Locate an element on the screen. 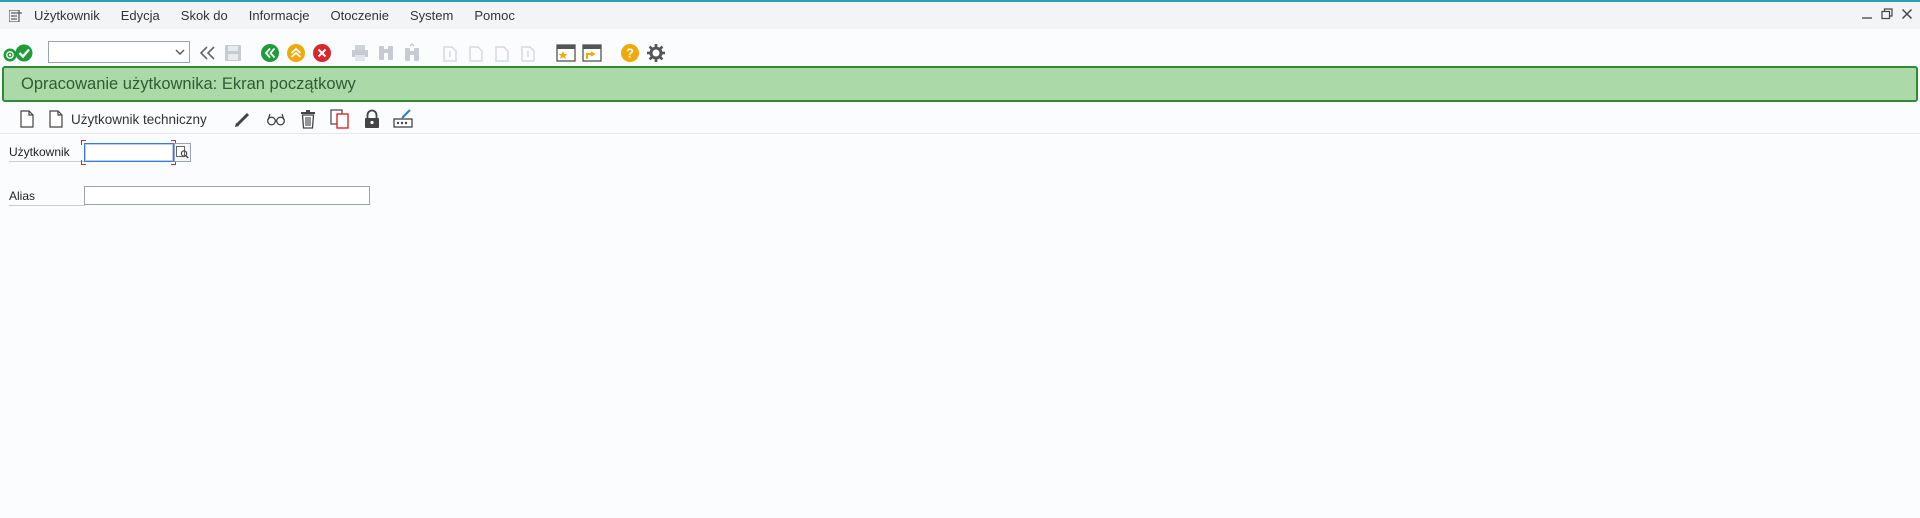 Image resolution: width=1920 pixels, height=518 pixels. menu-system: System is located at coordinates (431, 15).